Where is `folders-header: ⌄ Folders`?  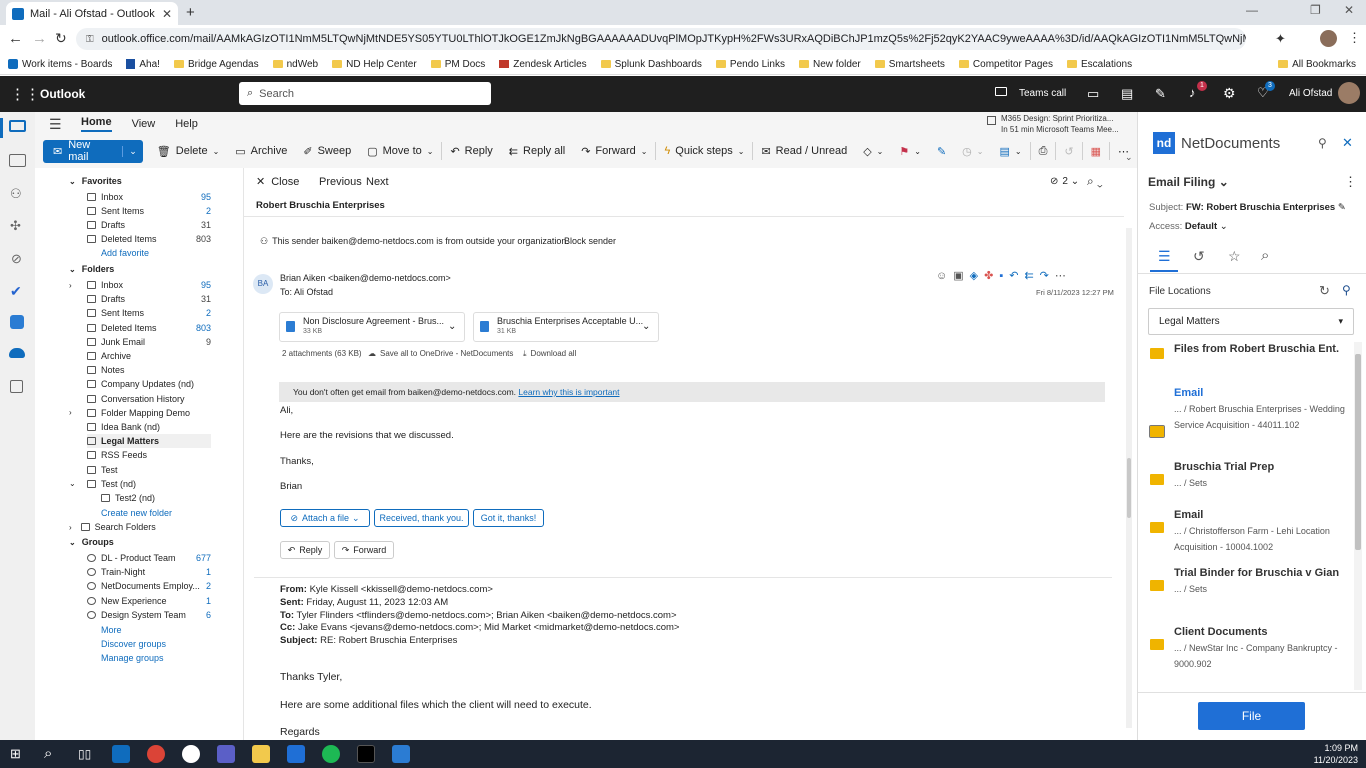
folders-header: ⌄ Folders is located at coordinates (156, 269).